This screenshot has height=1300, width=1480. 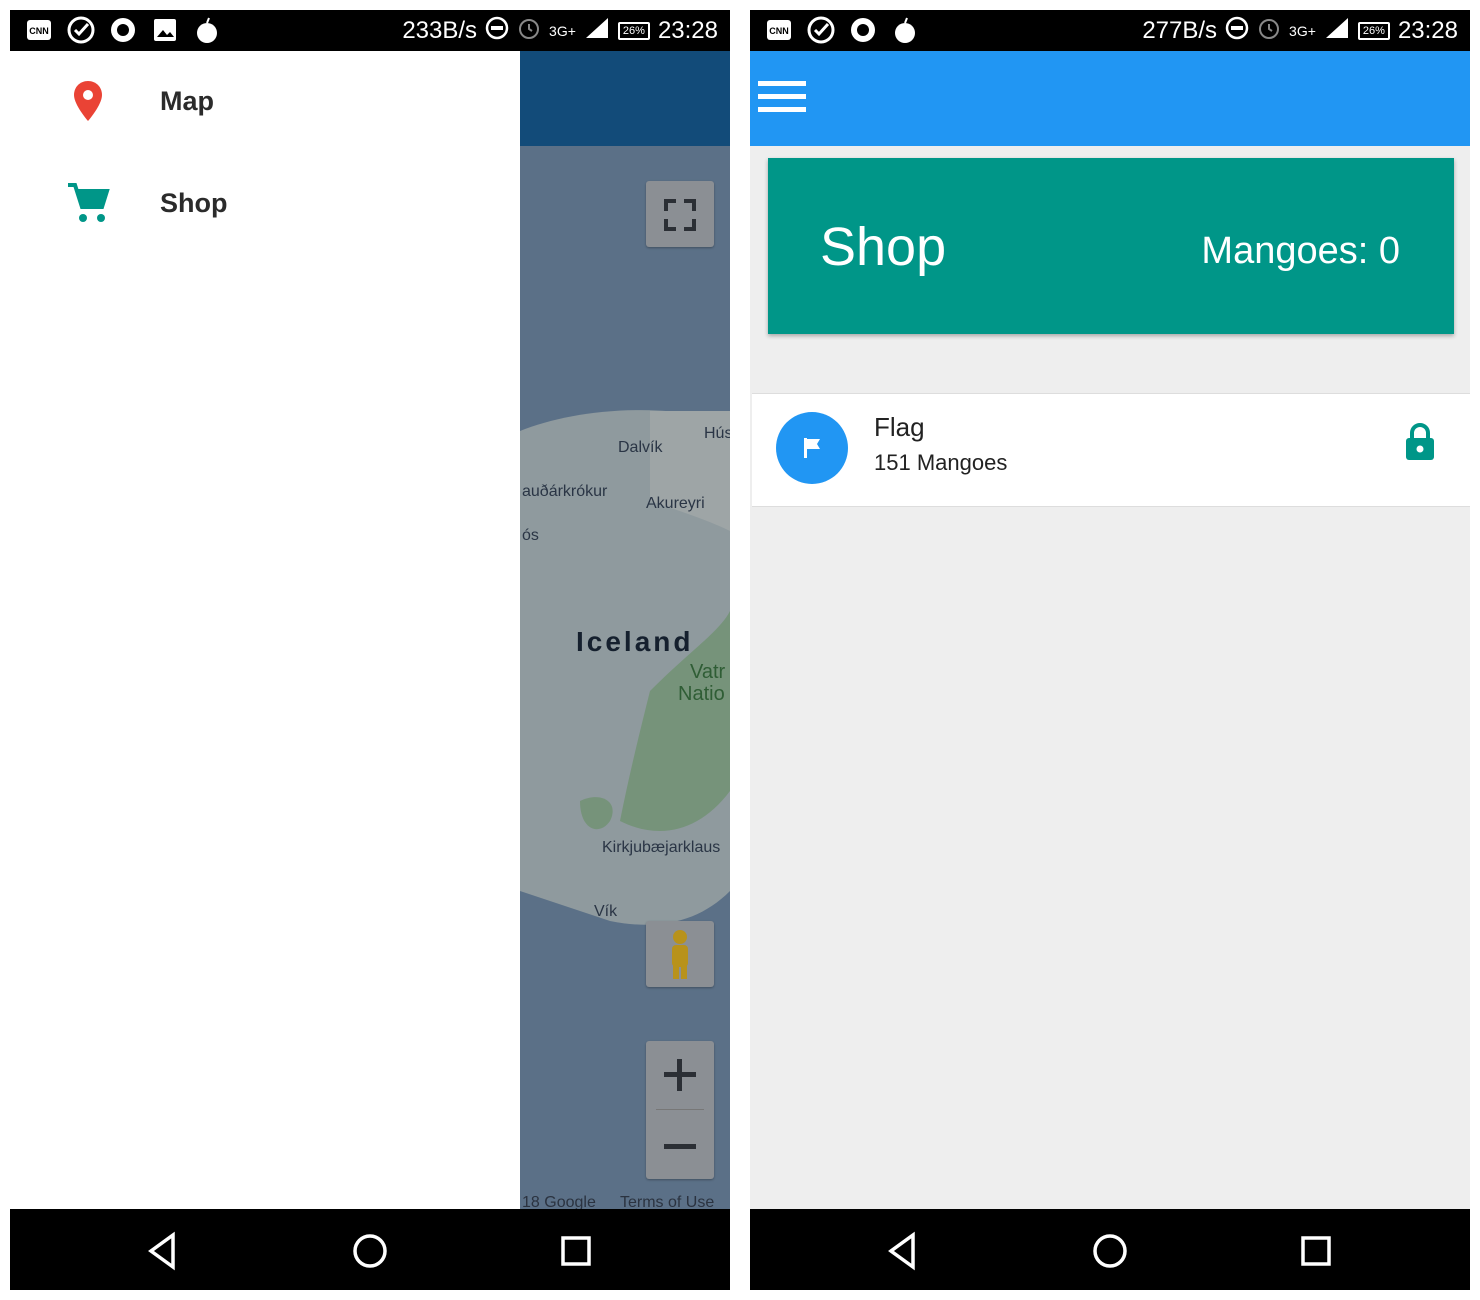 I want to click on map-label-vatr: Vatr, so click(x=708, y=672).